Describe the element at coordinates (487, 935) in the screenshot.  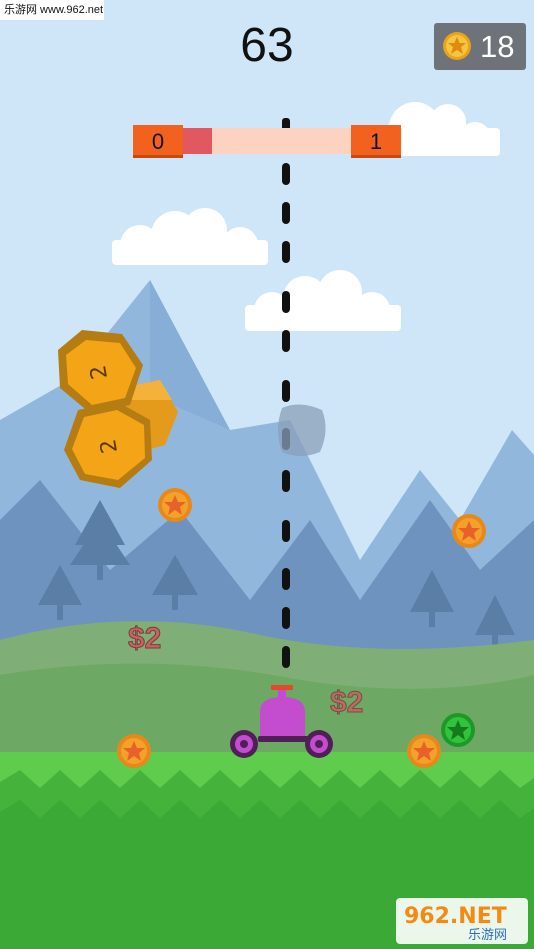
I see `logo-subtext: 乐游网` at that location.